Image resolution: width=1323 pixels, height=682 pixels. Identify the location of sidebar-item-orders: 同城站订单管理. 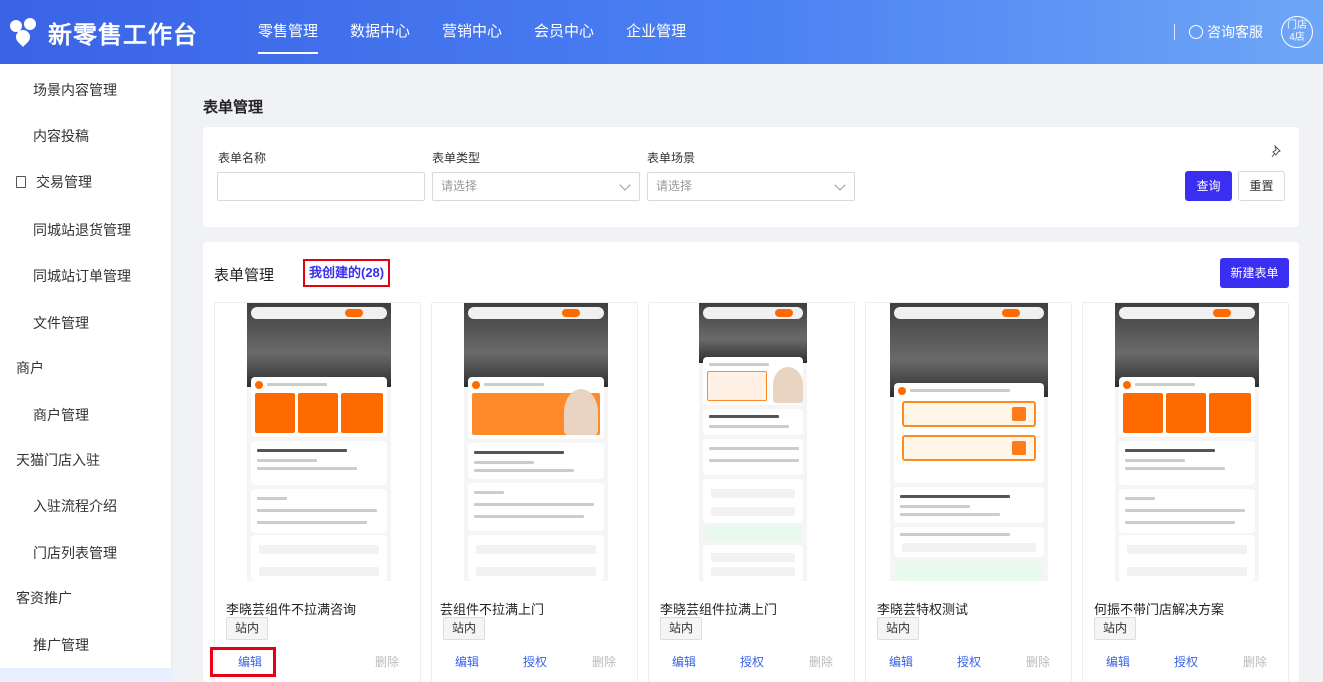
(86, 276).